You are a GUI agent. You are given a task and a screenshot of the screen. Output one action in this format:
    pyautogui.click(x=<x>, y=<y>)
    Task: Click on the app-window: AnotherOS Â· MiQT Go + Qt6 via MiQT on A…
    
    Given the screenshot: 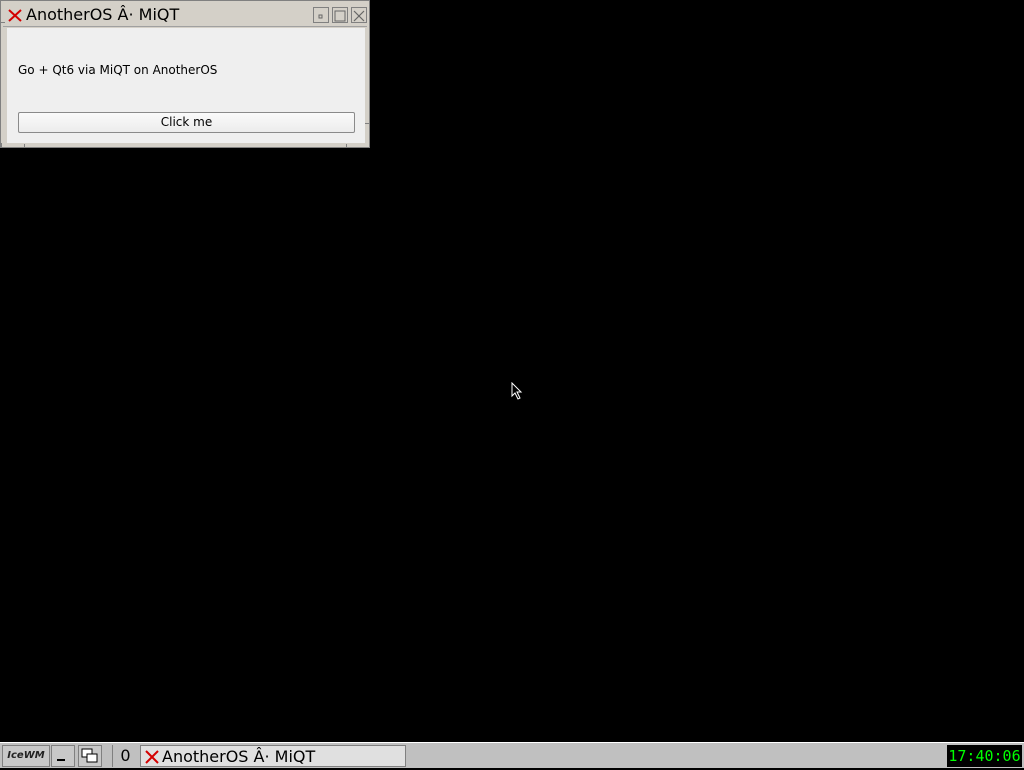 What is the action you would take?
    pyautogui.click(x=185, y=74)
    